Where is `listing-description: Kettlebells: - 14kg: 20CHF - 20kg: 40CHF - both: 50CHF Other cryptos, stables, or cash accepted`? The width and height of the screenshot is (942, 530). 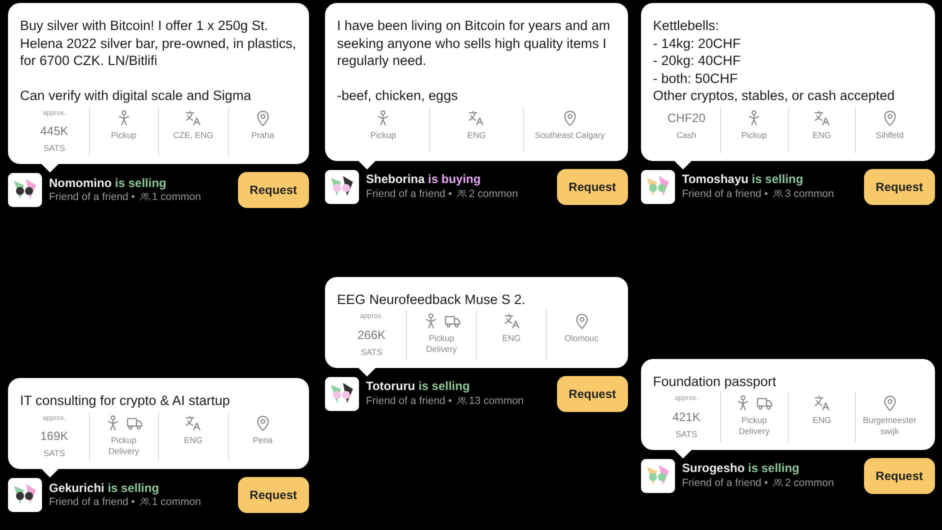
listing-description: Kettlebells: - 14kg: 20CHF - 20kg: 40CHF - both: 50CHF Other cryptos, stables, or cash accepted is located at coordinates (774, 61).